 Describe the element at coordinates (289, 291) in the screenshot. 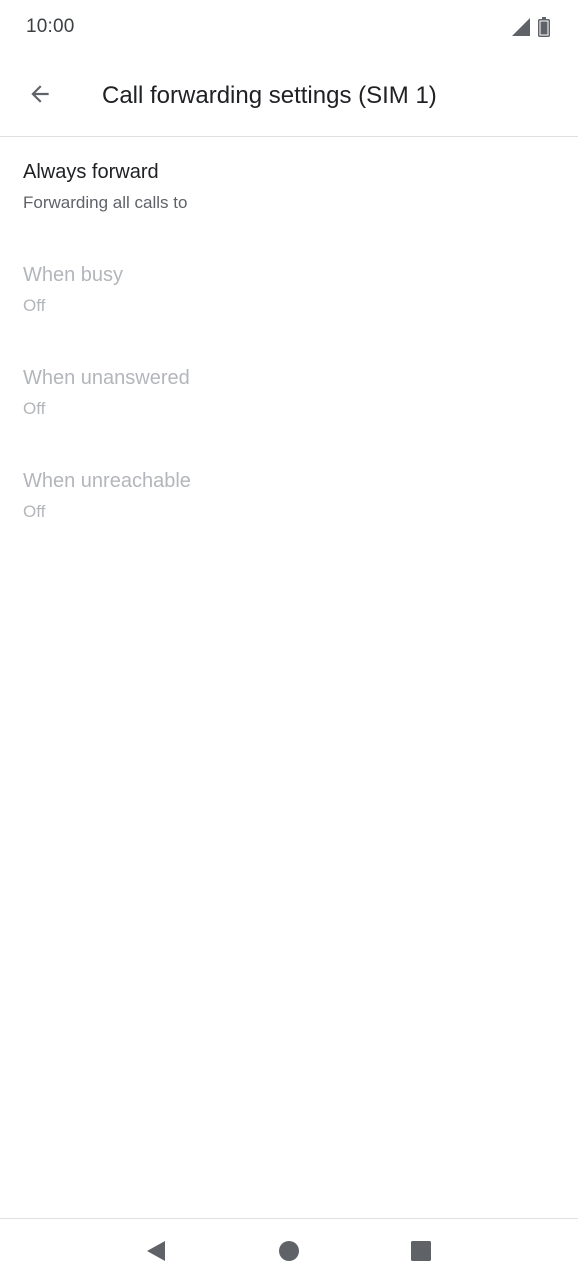

I see `setting-when-busy: When busy Off` at that location.